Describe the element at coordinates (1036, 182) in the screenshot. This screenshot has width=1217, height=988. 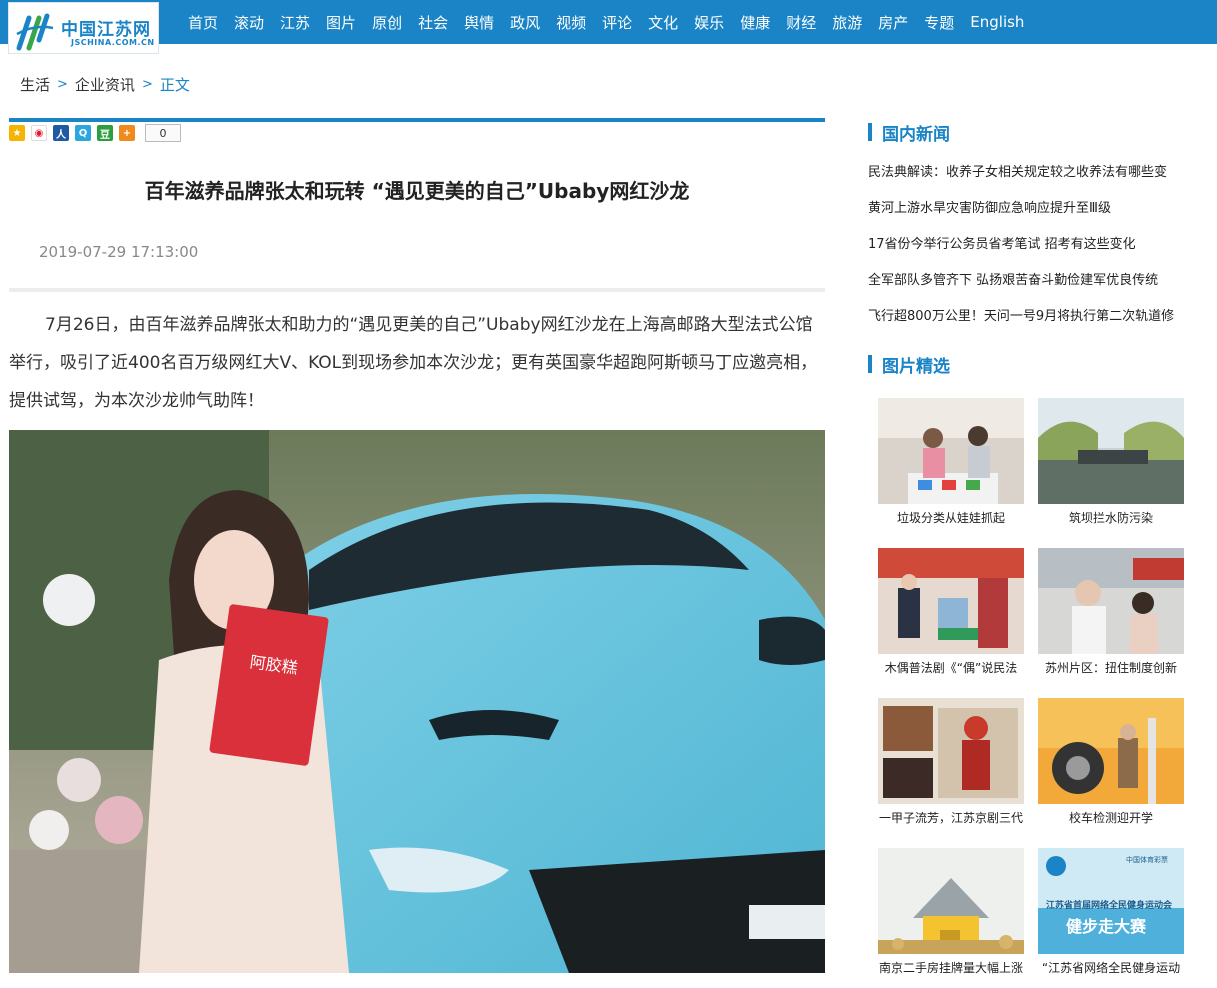
I see `news-item: 民法典解读：收养子女相关规定较之收养法有哪些变` at that location.